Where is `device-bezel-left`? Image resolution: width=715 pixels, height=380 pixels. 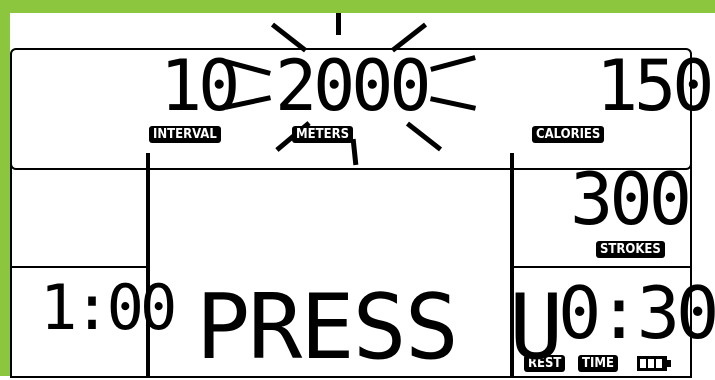 device-bezel-left is located at coordinates (5, 188).